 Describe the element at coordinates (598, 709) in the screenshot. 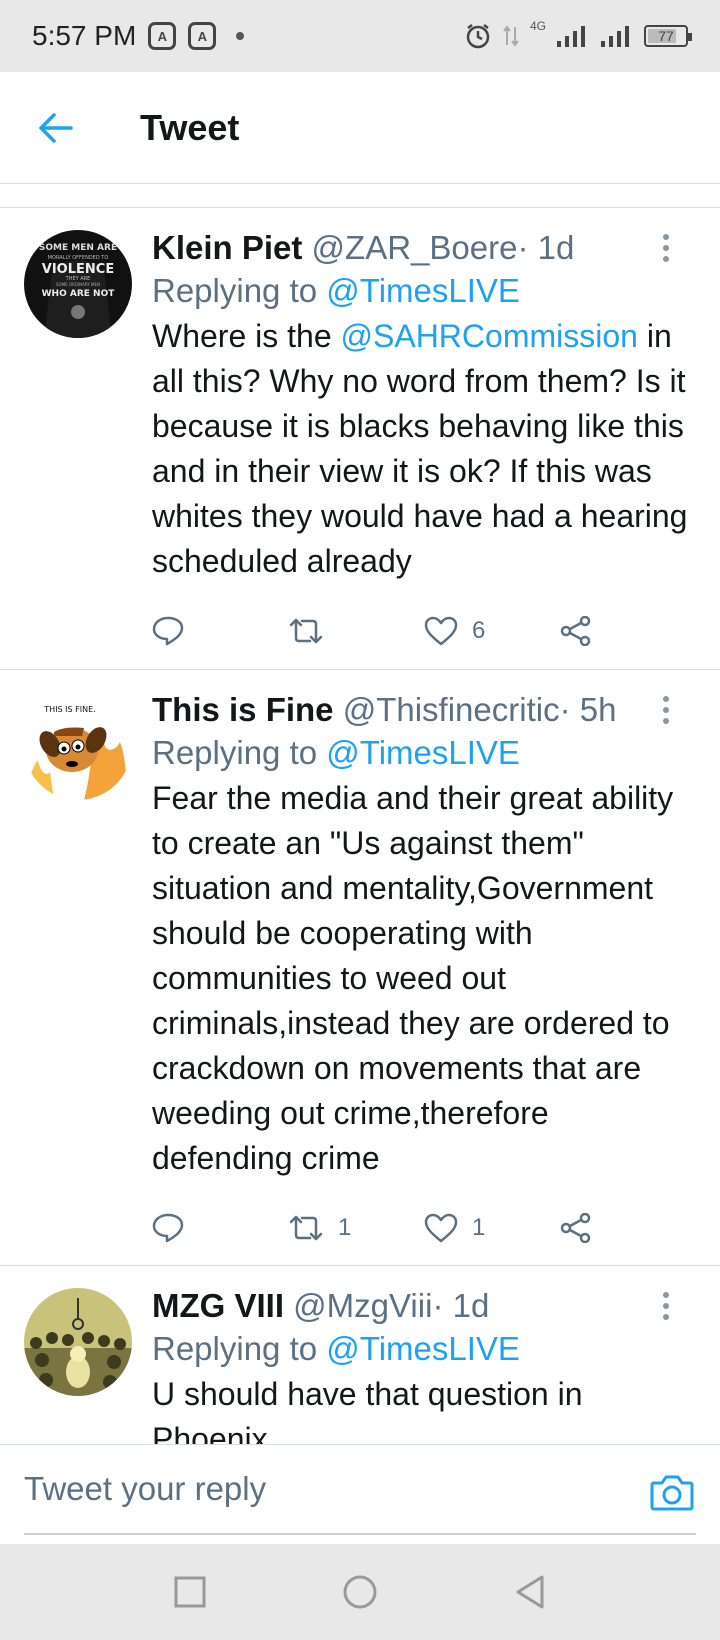

I see `tweet-time: 5h` at that location.